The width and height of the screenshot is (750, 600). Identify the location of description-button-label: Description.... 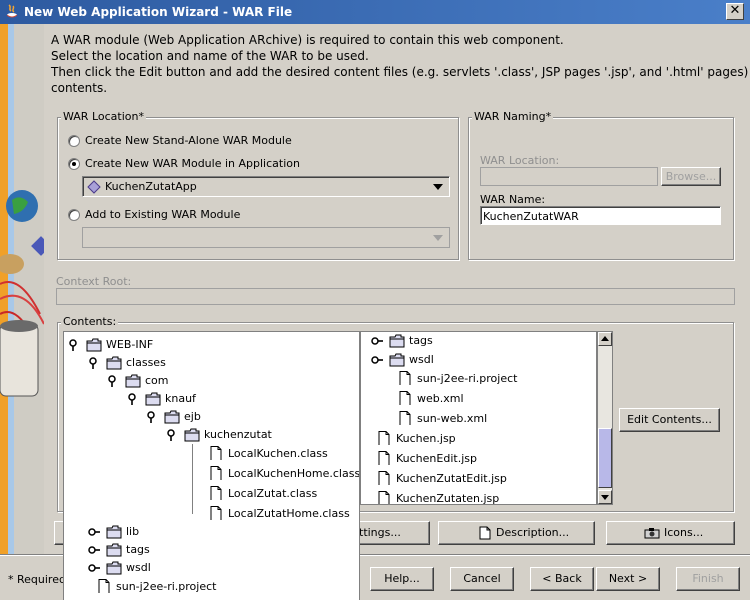
(533, 532).